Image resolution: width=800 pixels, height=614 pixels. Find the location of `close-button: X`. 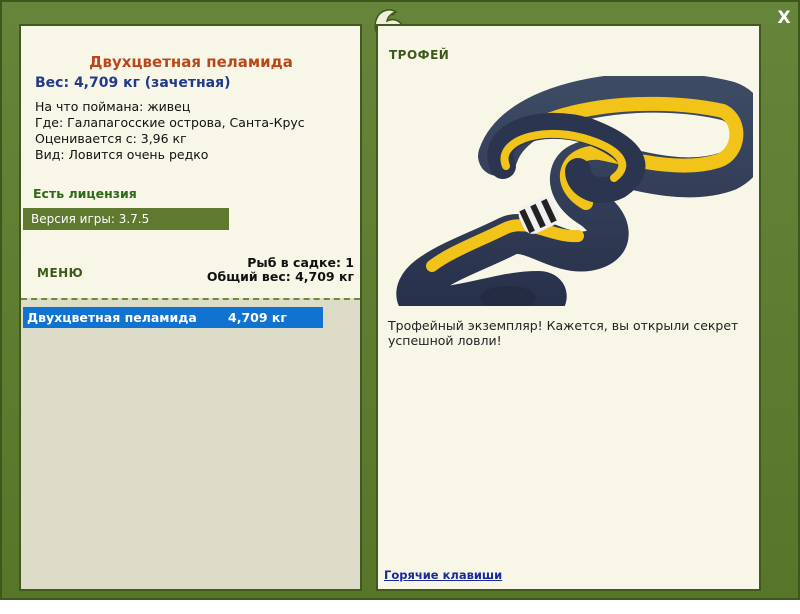

close-button: X is located at coordinates (784, 18).